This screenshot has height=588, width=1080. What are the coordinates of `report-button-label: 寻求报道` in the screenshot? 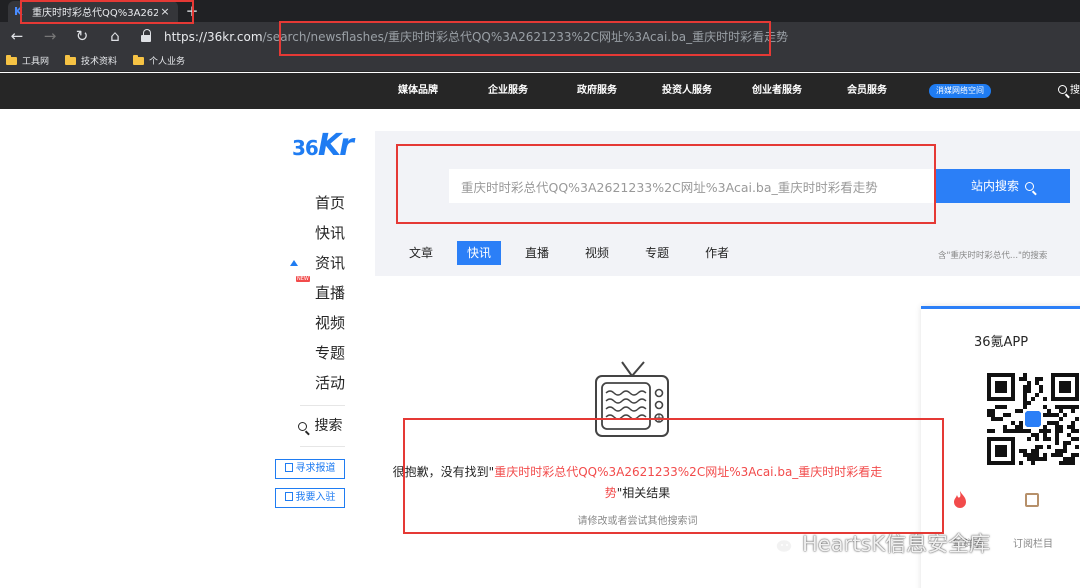 It's located at (315, 468).